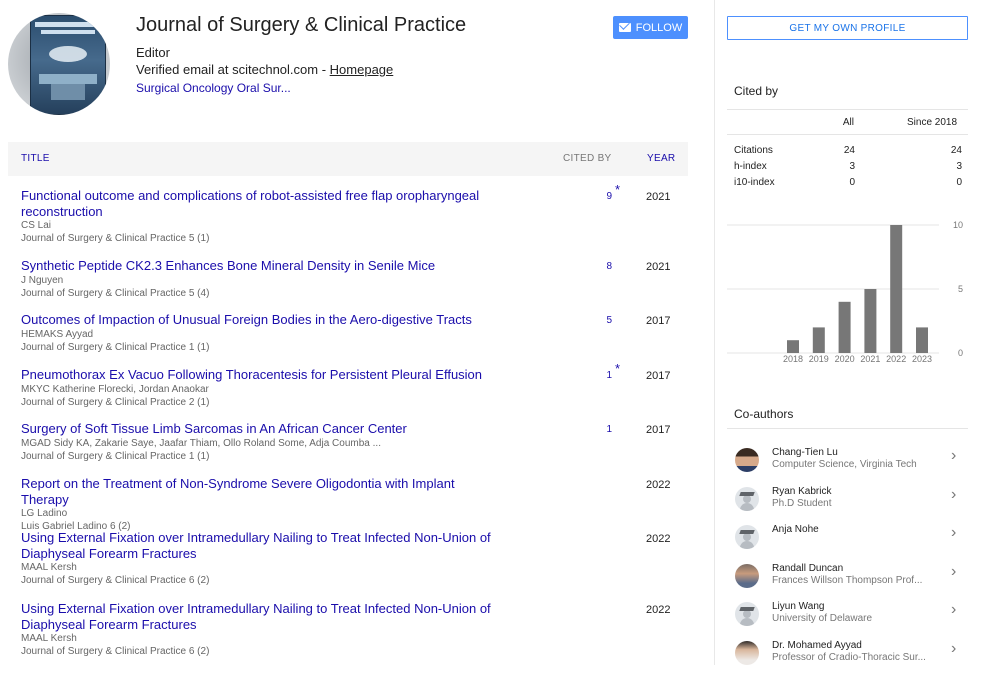 The height and width of the screenshot is (676, 996). I want to click on cited-by-count-link: 5, so click(595, 320).